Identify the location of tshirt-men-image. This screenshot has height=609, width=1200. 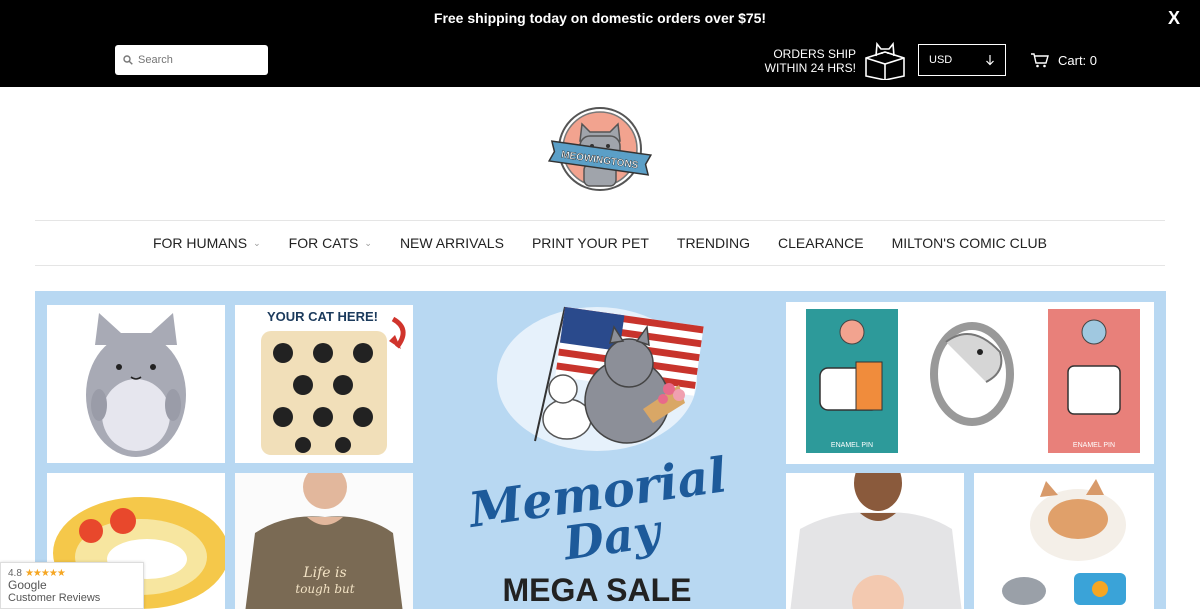
(876, 541).